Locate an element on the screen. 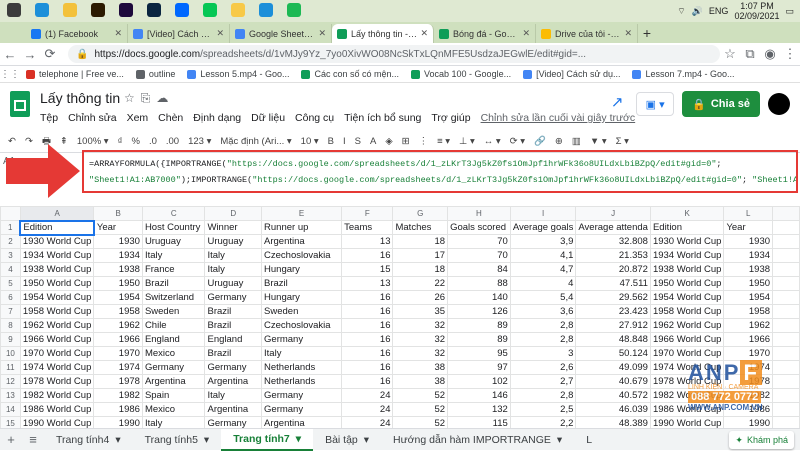 The height and width of the screenshot is (451, 800). column-header: C is located at coordinates (173, 213).